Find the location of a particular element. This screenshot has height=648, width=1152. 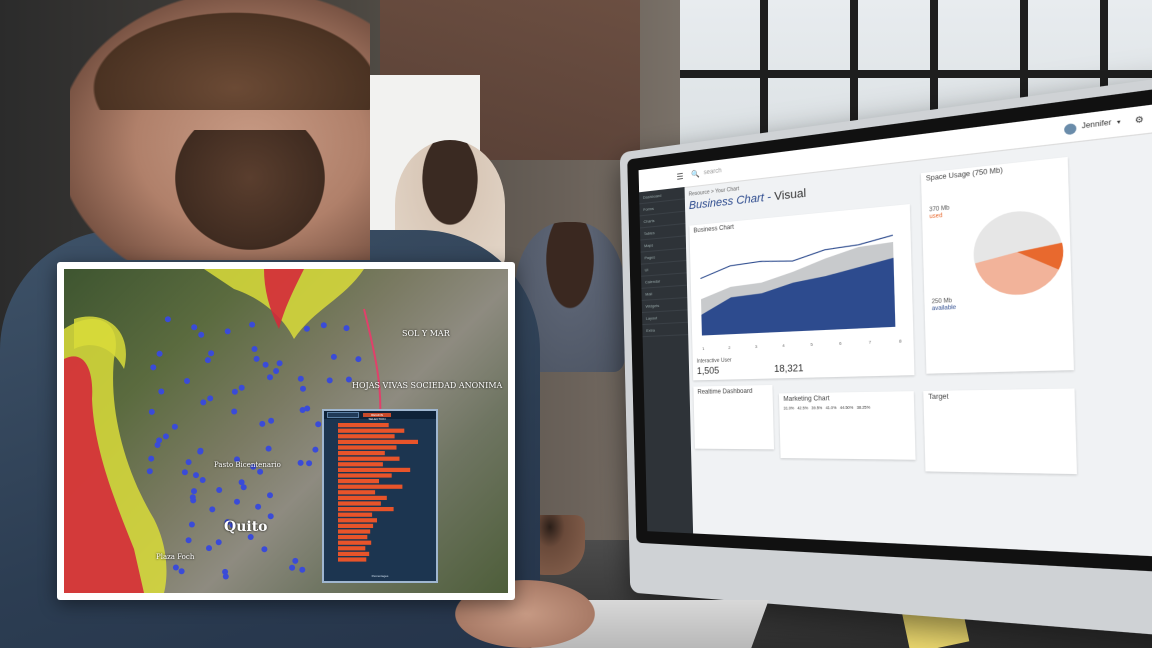

popup-bar-chart is located at coordinates (378, 492).